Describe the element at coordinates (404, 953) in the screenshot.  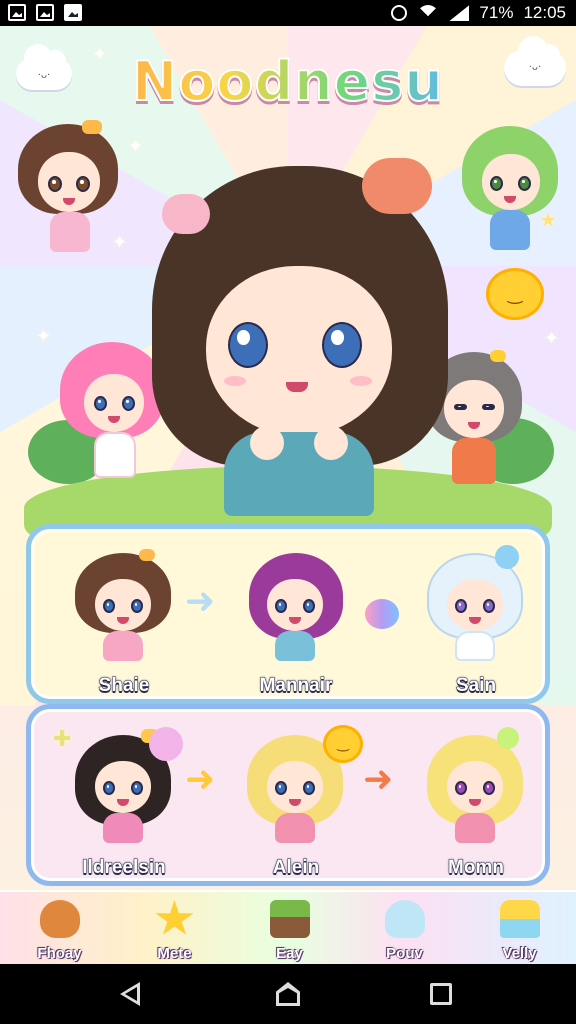
I see `menu-label: Pouv` at that location.